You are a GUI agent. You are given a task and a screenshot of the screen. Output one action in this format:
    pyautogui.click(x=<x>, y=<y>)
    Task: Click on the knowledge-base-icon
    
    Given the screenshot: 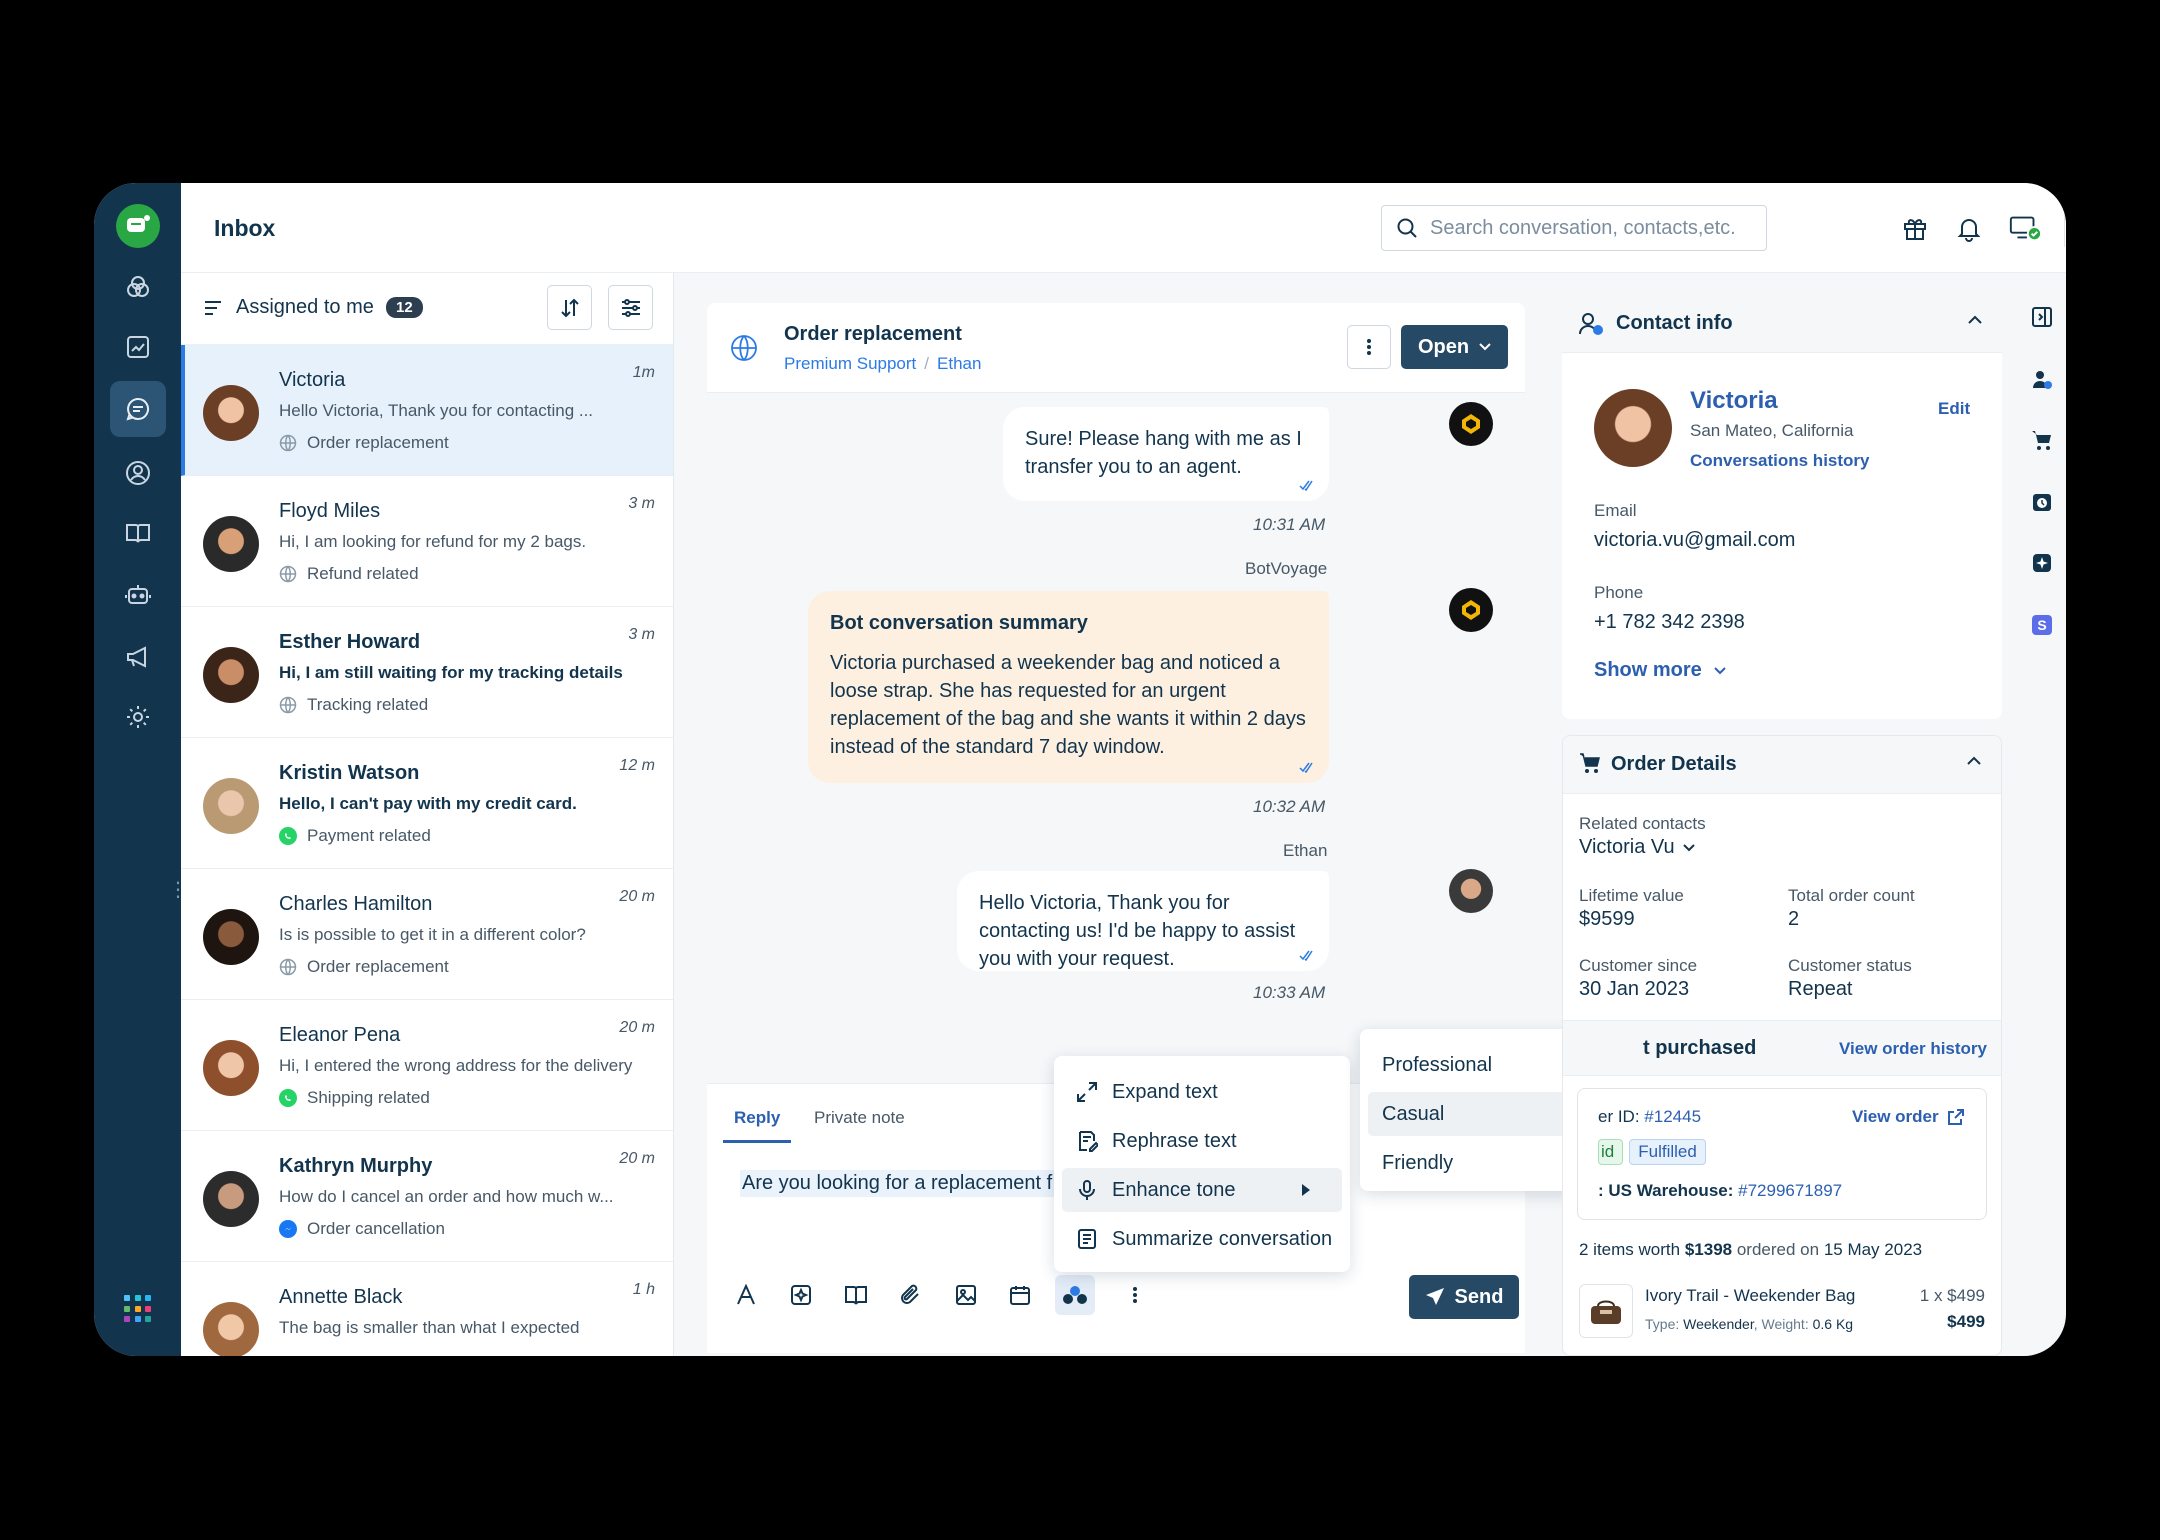 What is the action you would take?
    pyautogui.click(x=138, y=533)
    